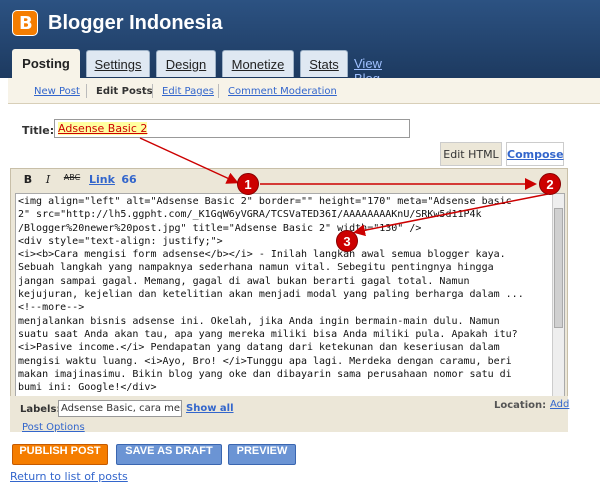 The height and width of the screenshot is (494, 600). I want to click on bold-button: B, so click(28, 183).